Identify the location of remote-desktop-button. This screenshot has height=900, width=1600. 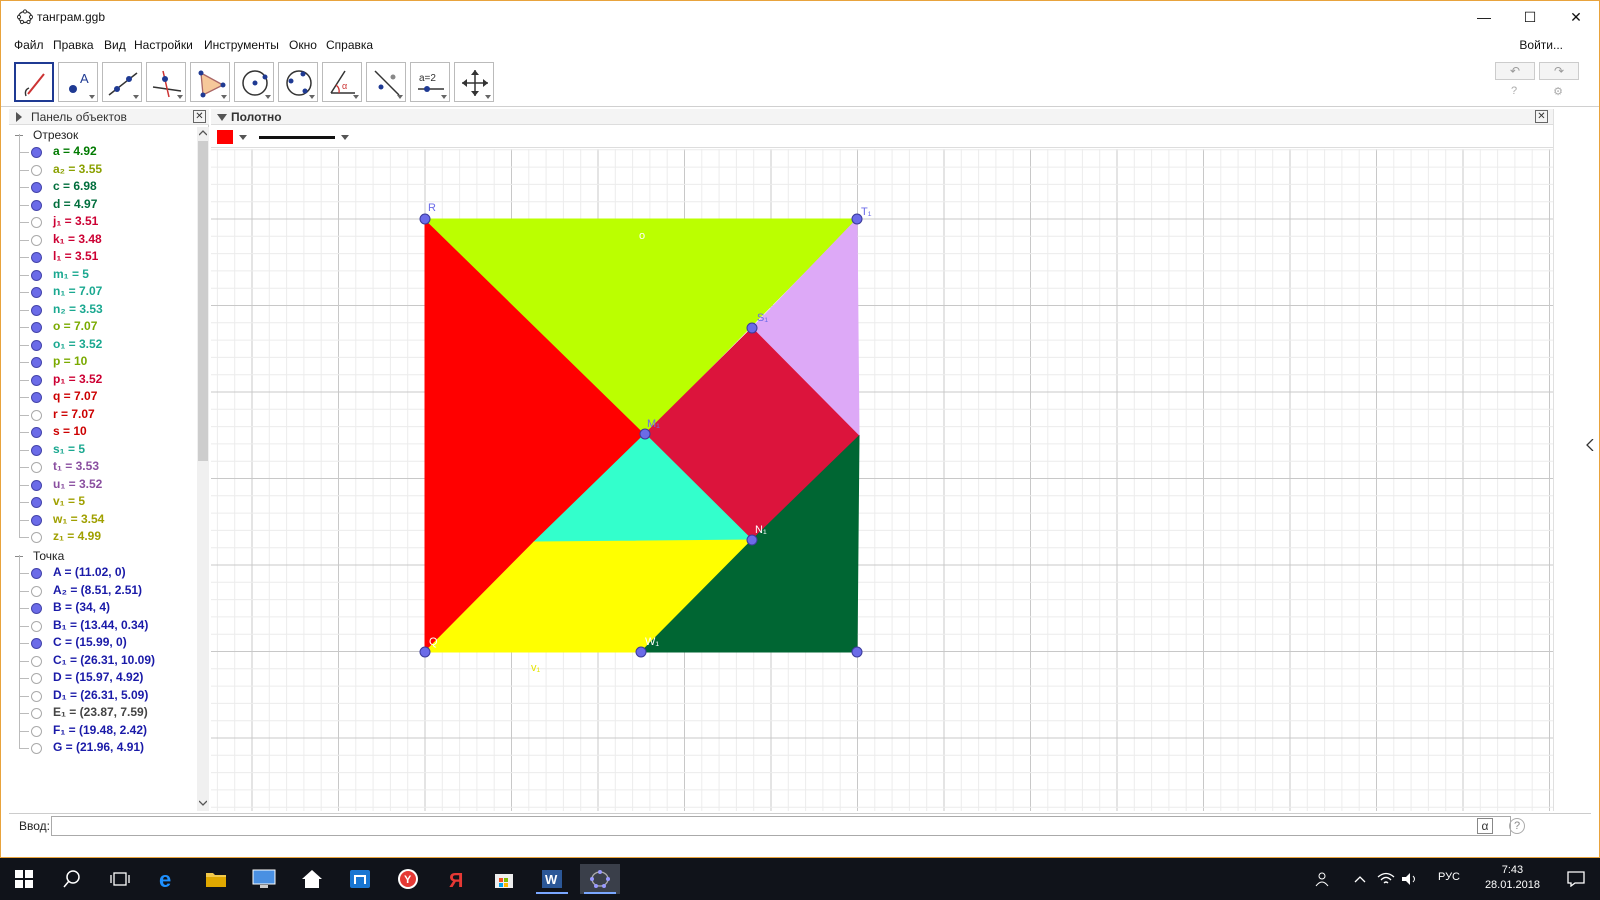
(264, 879).